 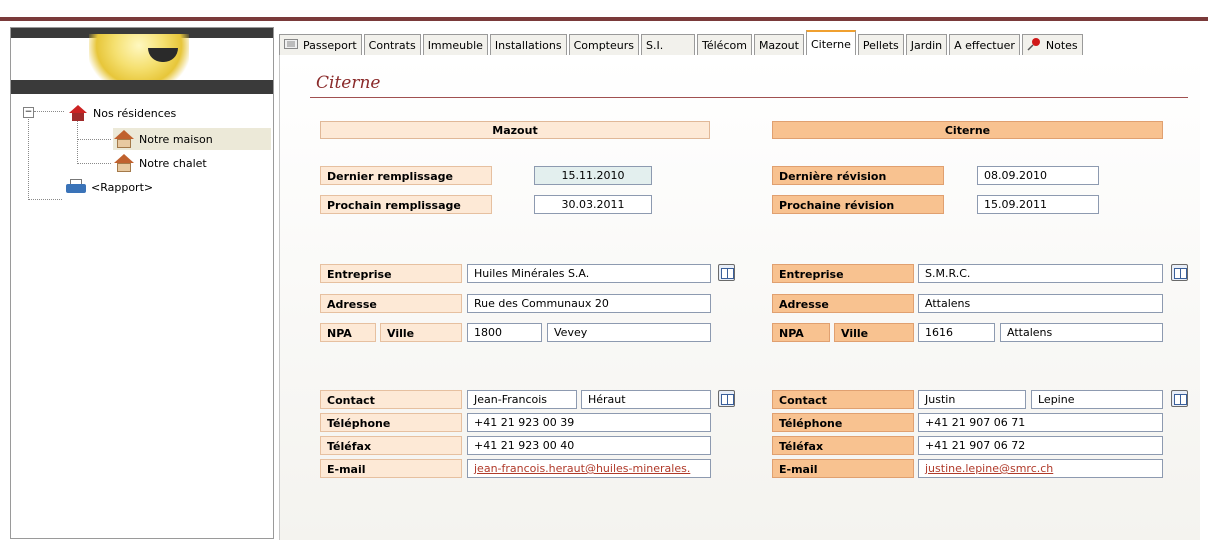 What do you see at coordinates (972, 399) in the screenshot?
I see `citerne-contact-first-field: Justin` at bounding box center [972, 399].